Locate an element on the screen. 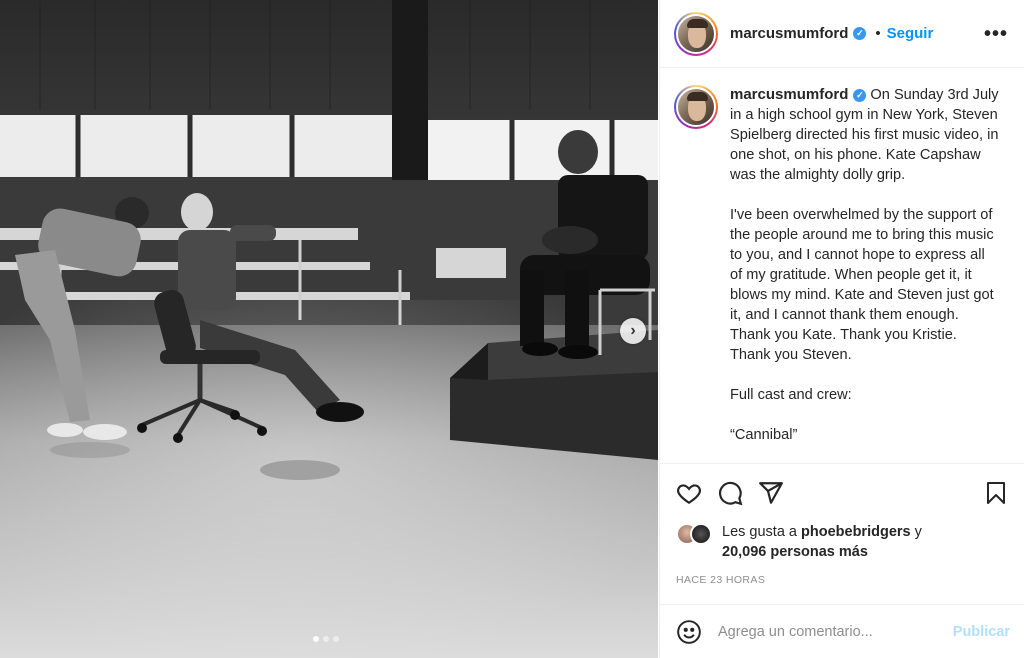  likes-joiner: y is located at coordinates (918, 532).